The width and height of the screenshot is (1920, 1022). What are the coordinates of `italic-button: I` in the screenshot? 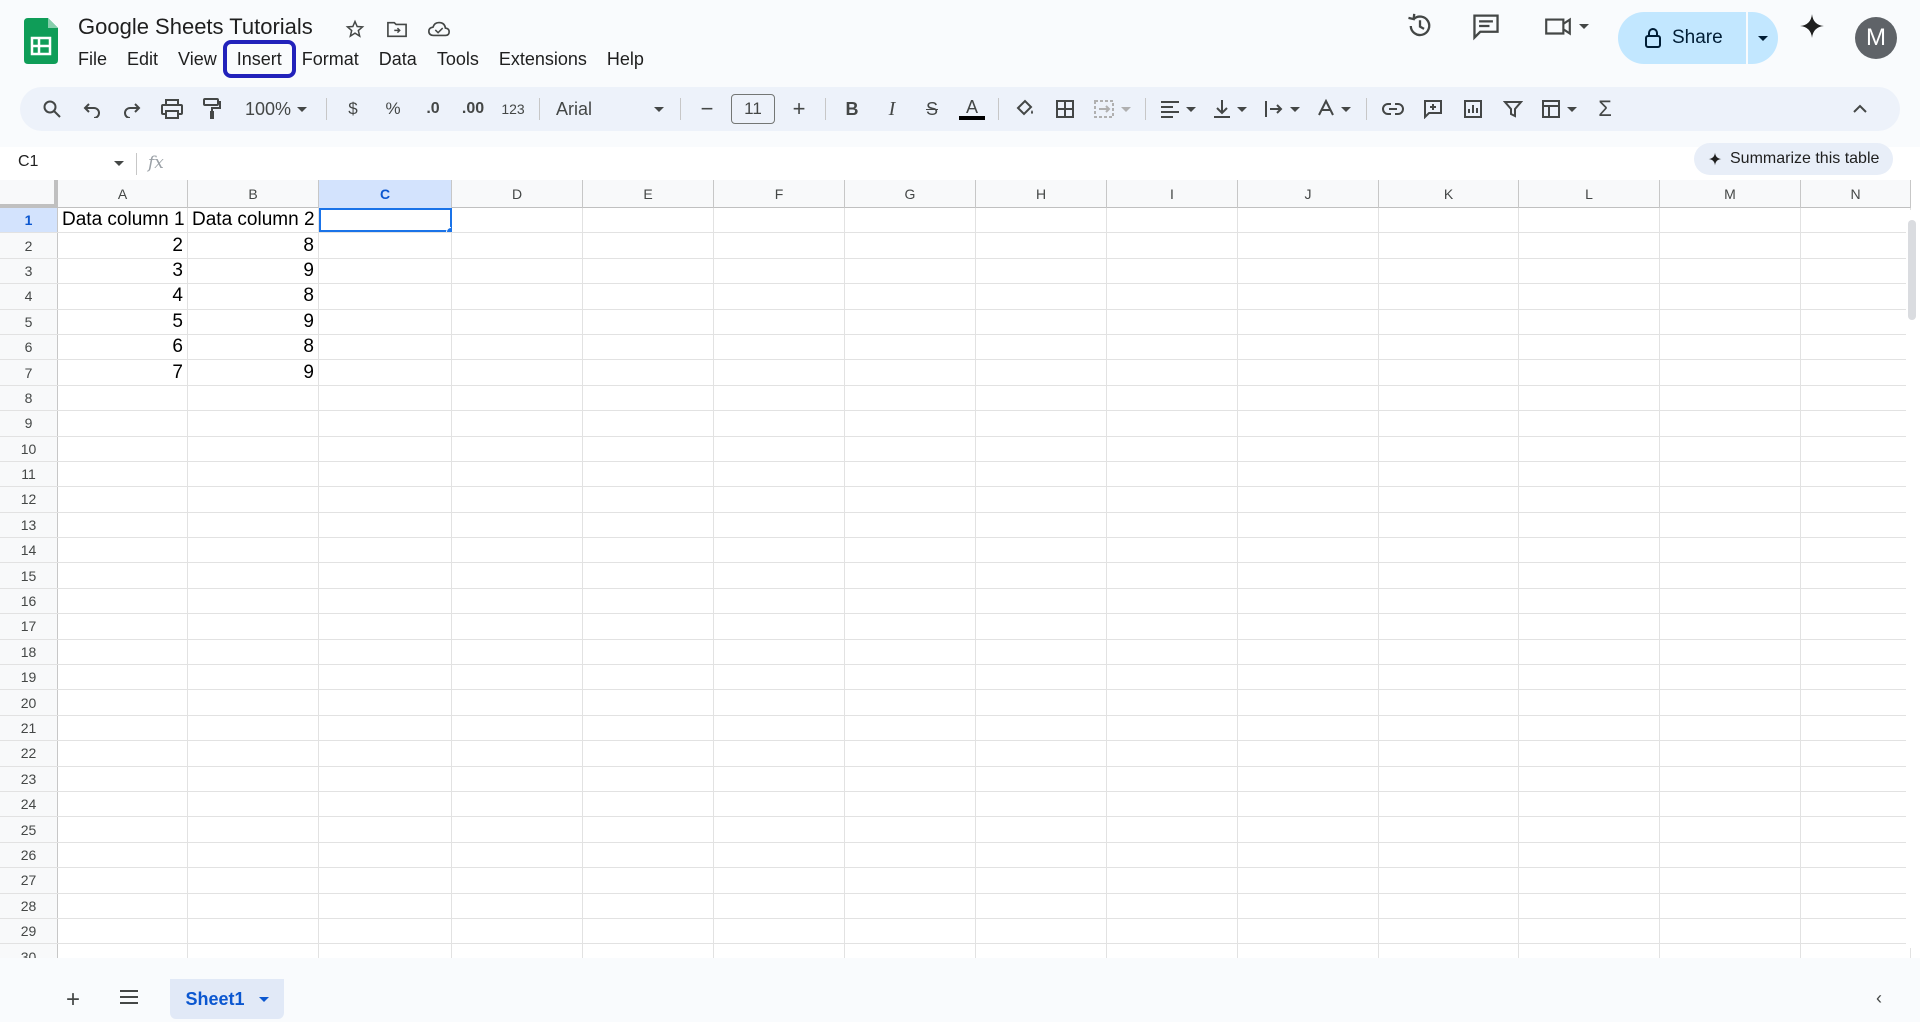 It's located at (892, 109).